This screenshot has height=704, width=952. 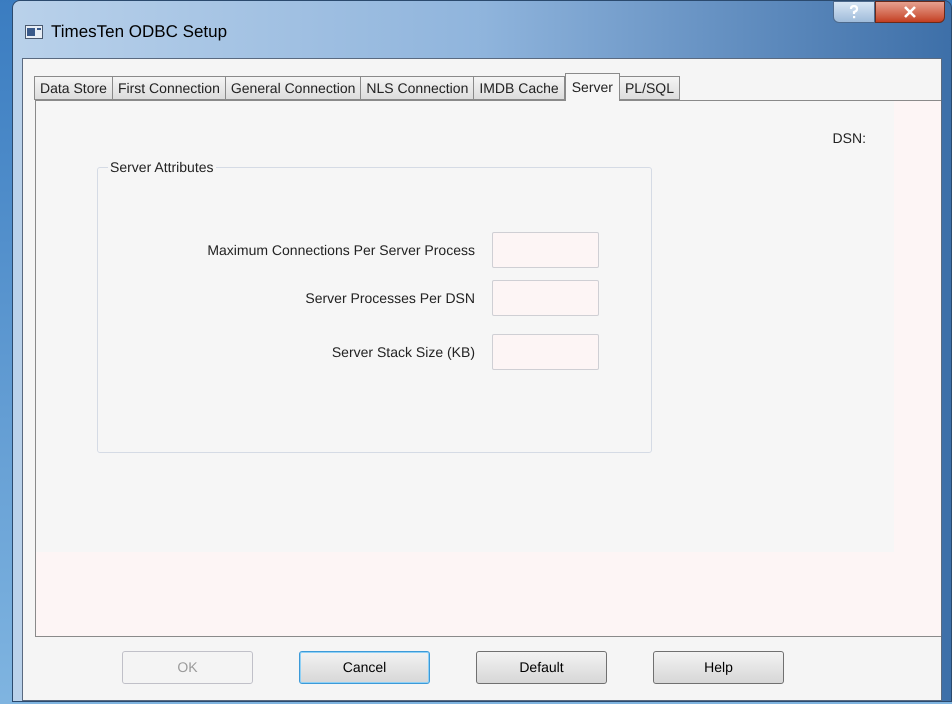 What do you see at coordinates (649, 88) in the screenshot?
I see `tab: PL/SQL` at bounding box center [649, 88].